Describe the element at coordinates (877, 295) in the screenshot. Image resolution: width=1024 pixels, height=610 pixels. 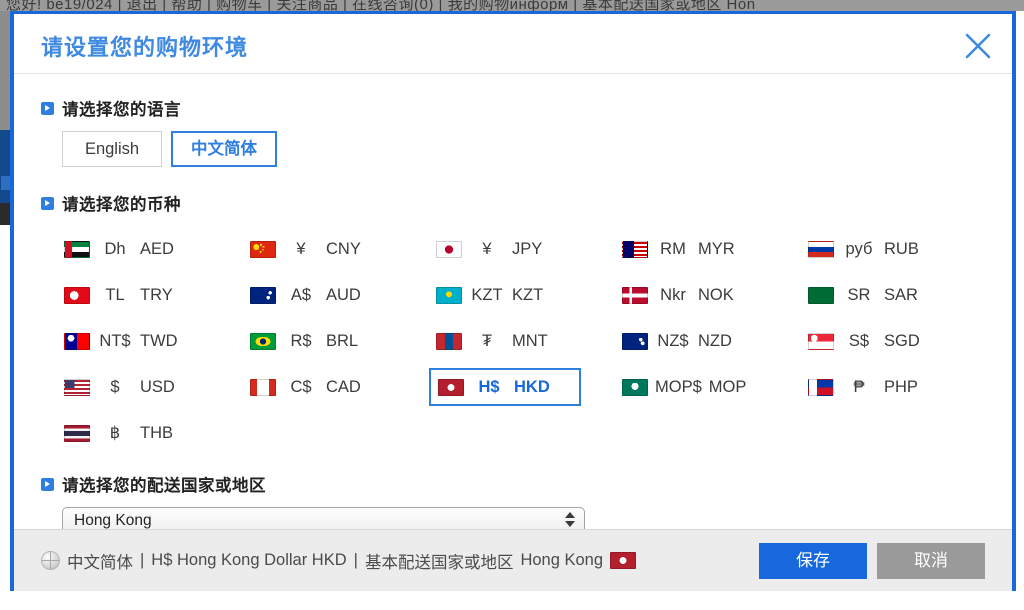
I see `currency-option-sar: SR SAR` at that location.